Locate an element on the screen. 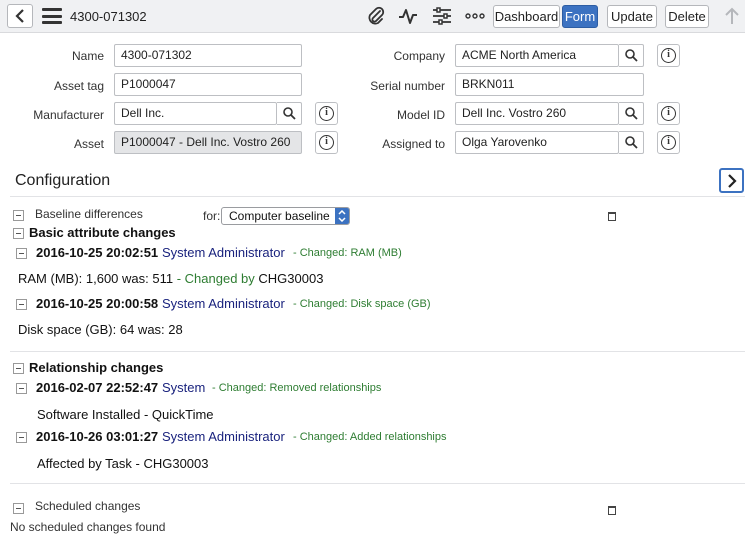 The width and height of the screenshot is (745, 536). paperclip-icon is located at coordinates (376, 16).